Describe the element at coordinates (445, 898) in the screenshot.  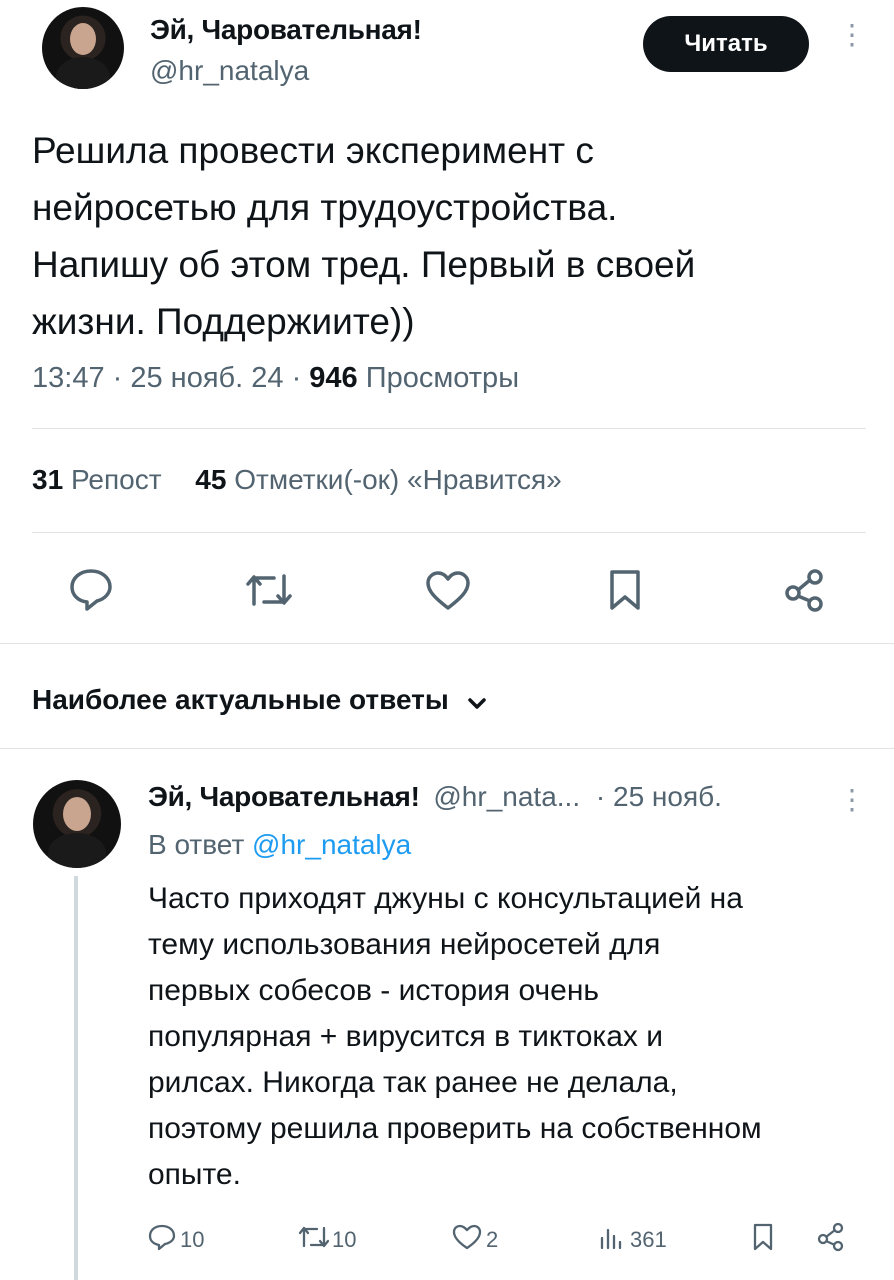
I see `reply-text-line: Часто приходят джуны с консультацией на` at that location.